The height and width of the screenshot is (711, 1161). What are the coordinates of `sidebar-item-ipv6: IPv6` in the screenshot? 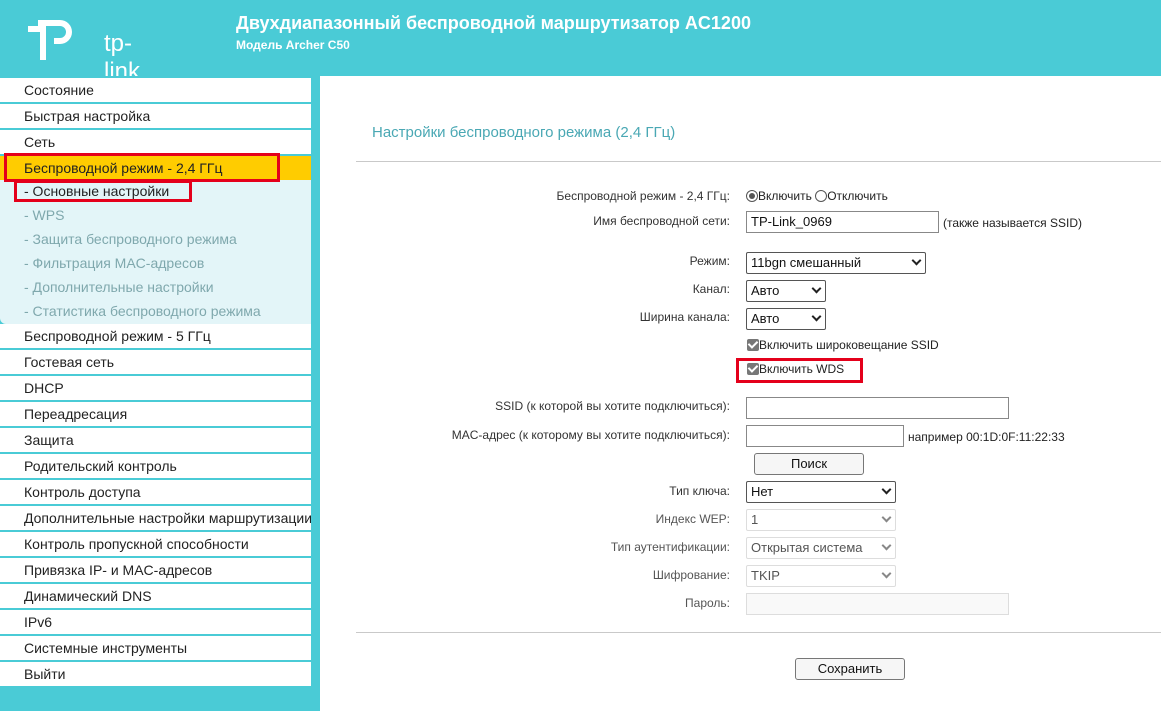 It's located at (155, 622).